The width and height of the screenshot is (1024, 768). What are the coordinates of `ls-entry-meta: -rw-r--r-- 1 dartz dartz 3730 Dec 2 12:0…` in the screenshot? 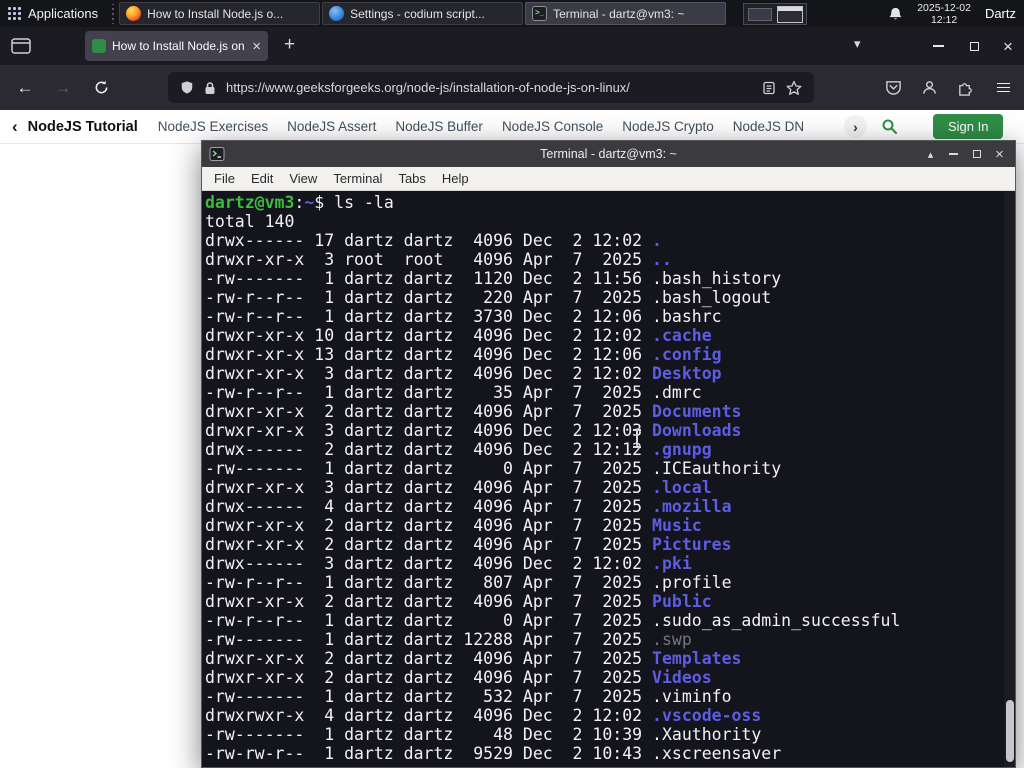 It's located at (429, 316).